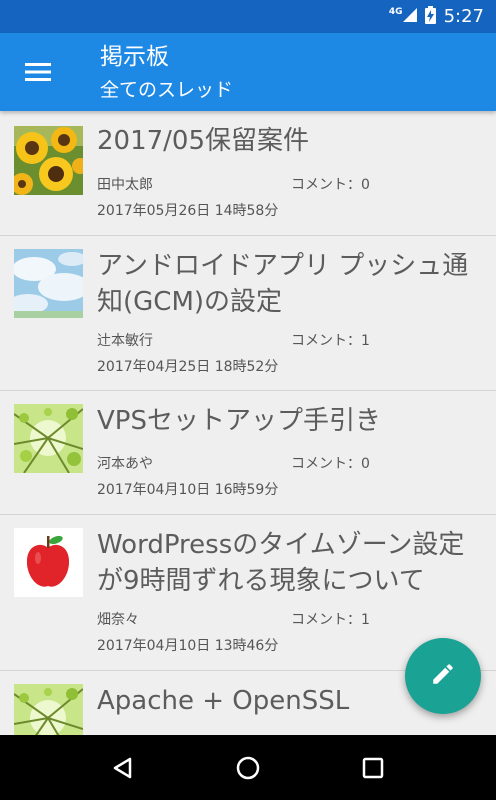  Describe the element at coordinates (118, 620) in the screenshot. I see `thread-author: 畑奈々` at that location.